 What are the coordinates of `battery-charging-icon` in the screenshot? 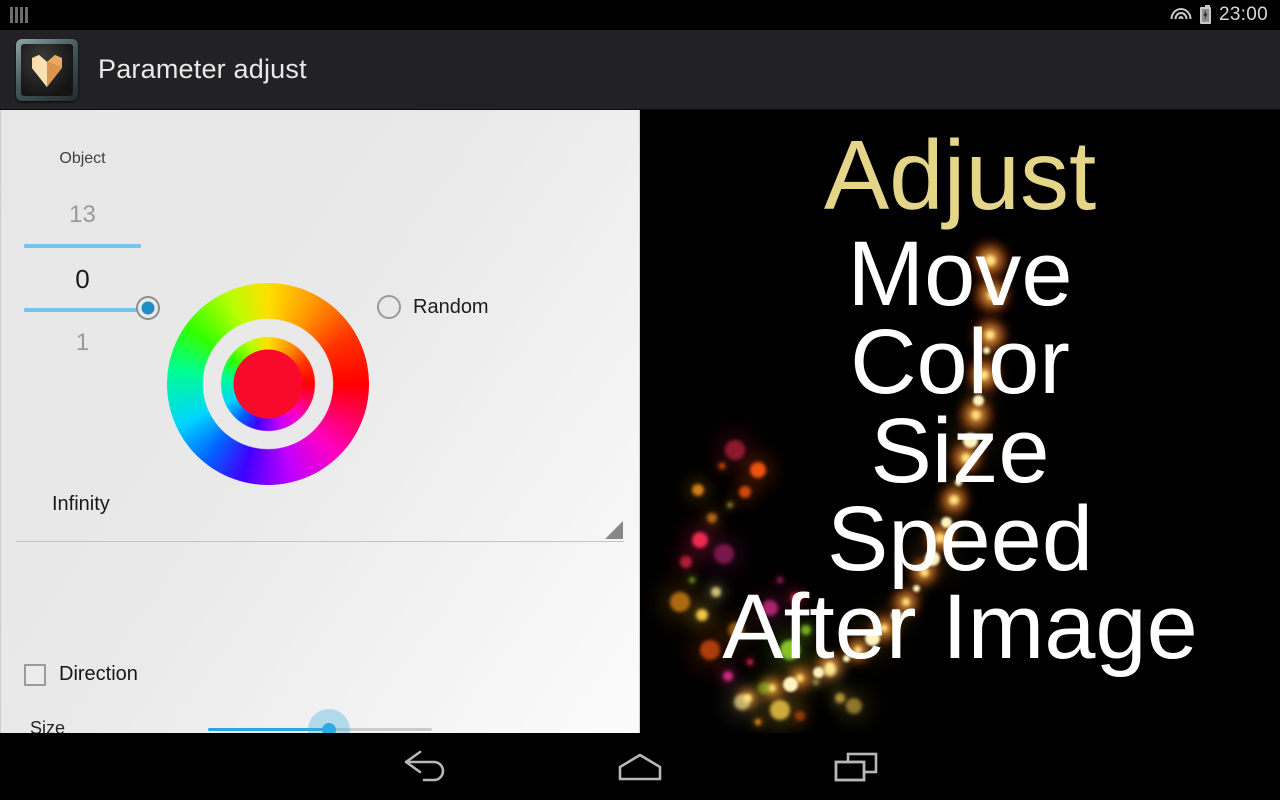 It's located at (1205, 14).